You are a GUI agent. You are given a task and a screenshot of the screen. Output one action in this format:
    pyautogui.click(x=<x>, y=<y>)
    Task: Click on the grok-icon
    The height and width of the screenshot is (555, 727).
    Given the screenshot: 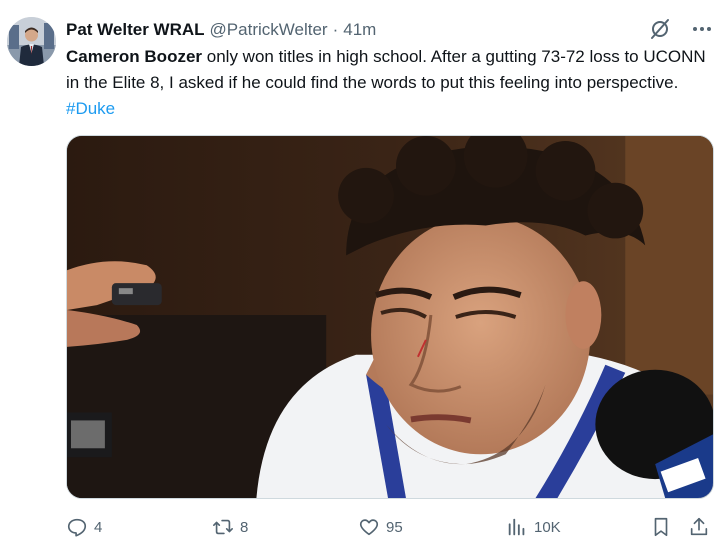 What is the action you would take?
    pyautogui.click(x=660, y=29)
    